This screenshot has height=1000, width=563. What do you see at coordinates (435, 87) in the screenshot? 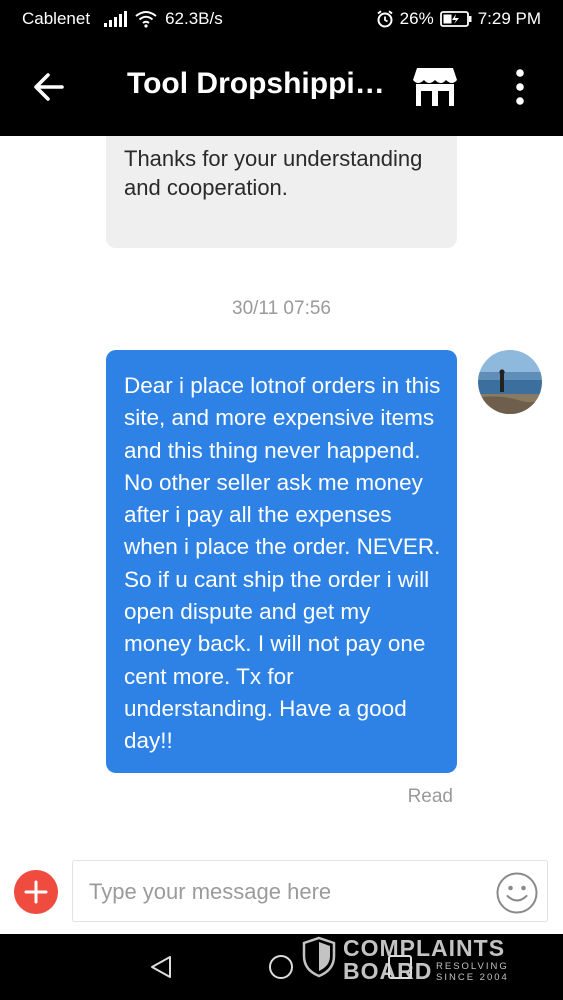
I see `store-icon` at bounding box center [435, 87].